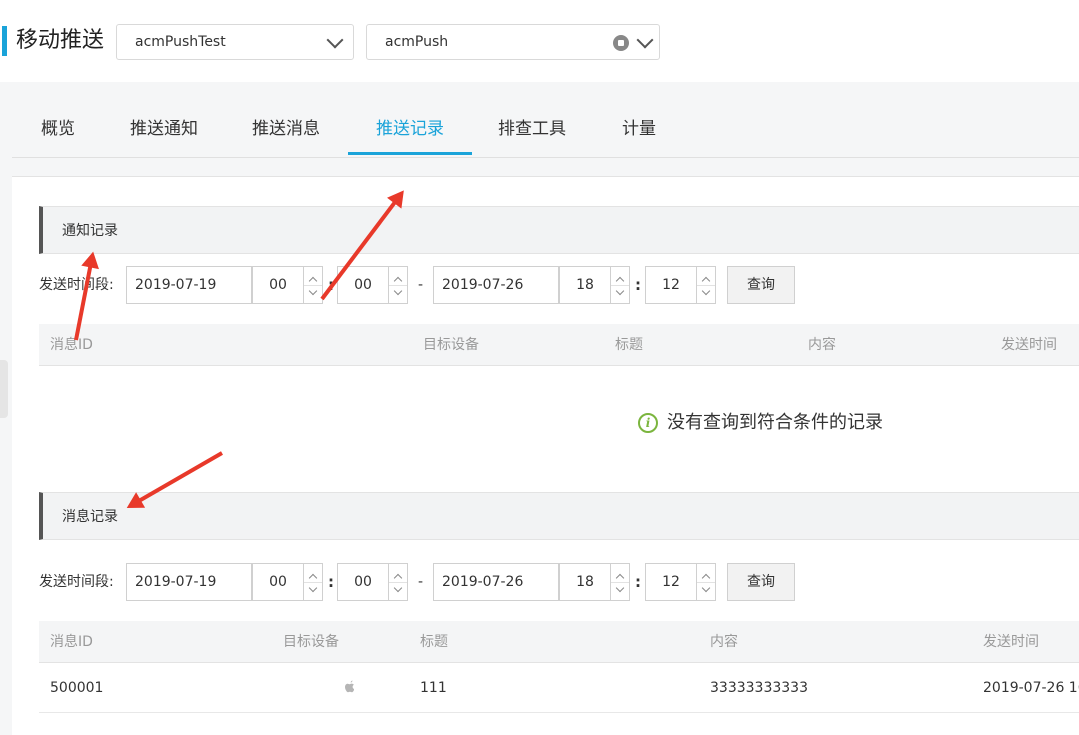 The image size is (1079, 735). I want to click on tab-bar: 概览 推送通知 推送消息 推送记录 排查工具 计量, so click(545, 131).